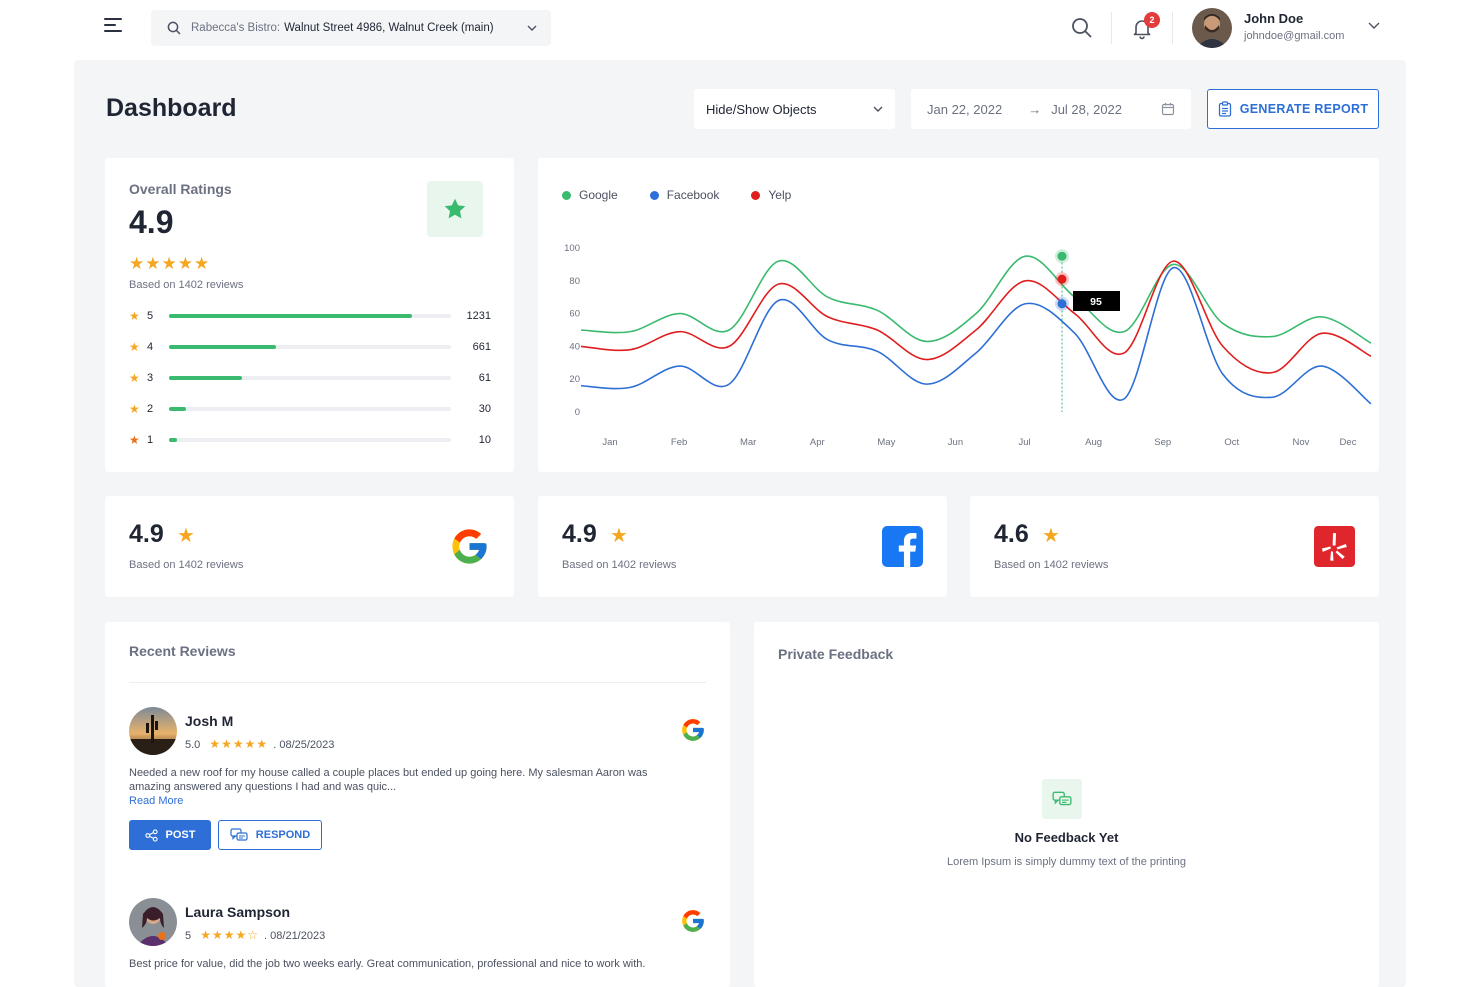  I want to click on tooltip-value: 95, so click(1096, 302).